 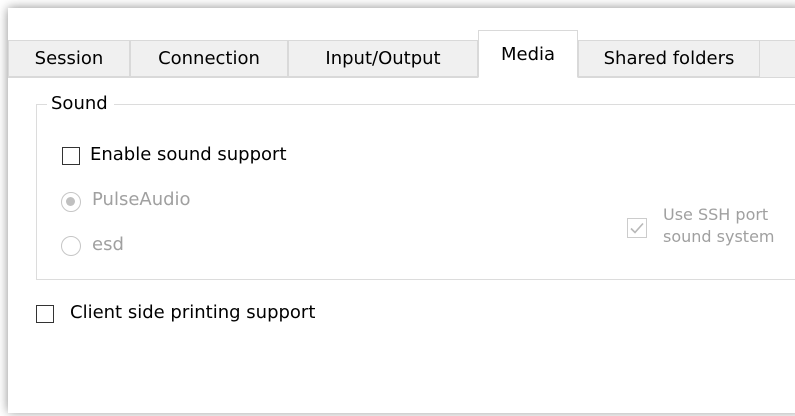 I want to click on client-printing-label: Client side printing support, so click(x=192, y=313).